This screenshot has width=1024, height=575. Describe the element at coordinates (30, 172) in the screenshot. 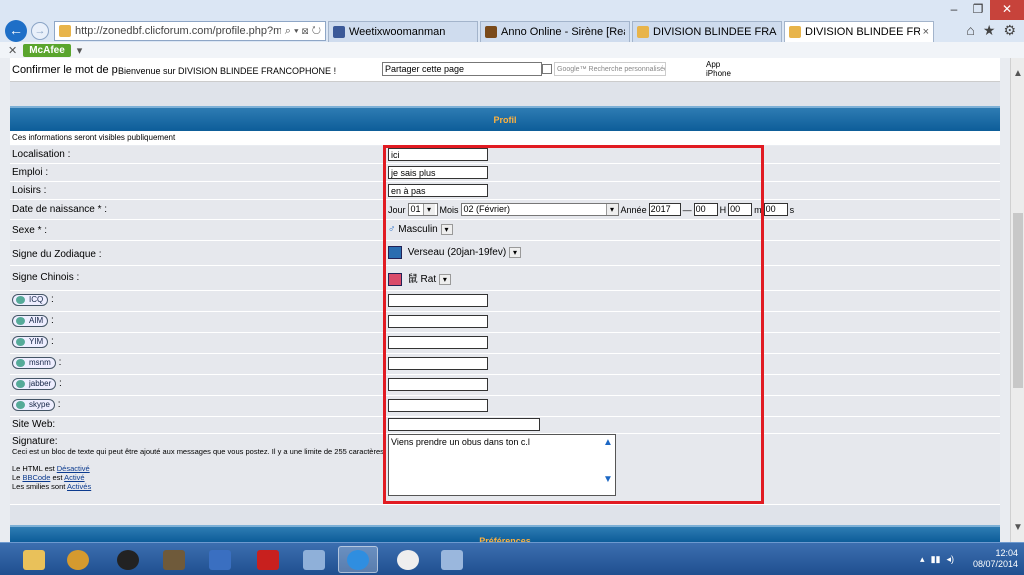

I see `emploi-label: Emploi :` at that location.